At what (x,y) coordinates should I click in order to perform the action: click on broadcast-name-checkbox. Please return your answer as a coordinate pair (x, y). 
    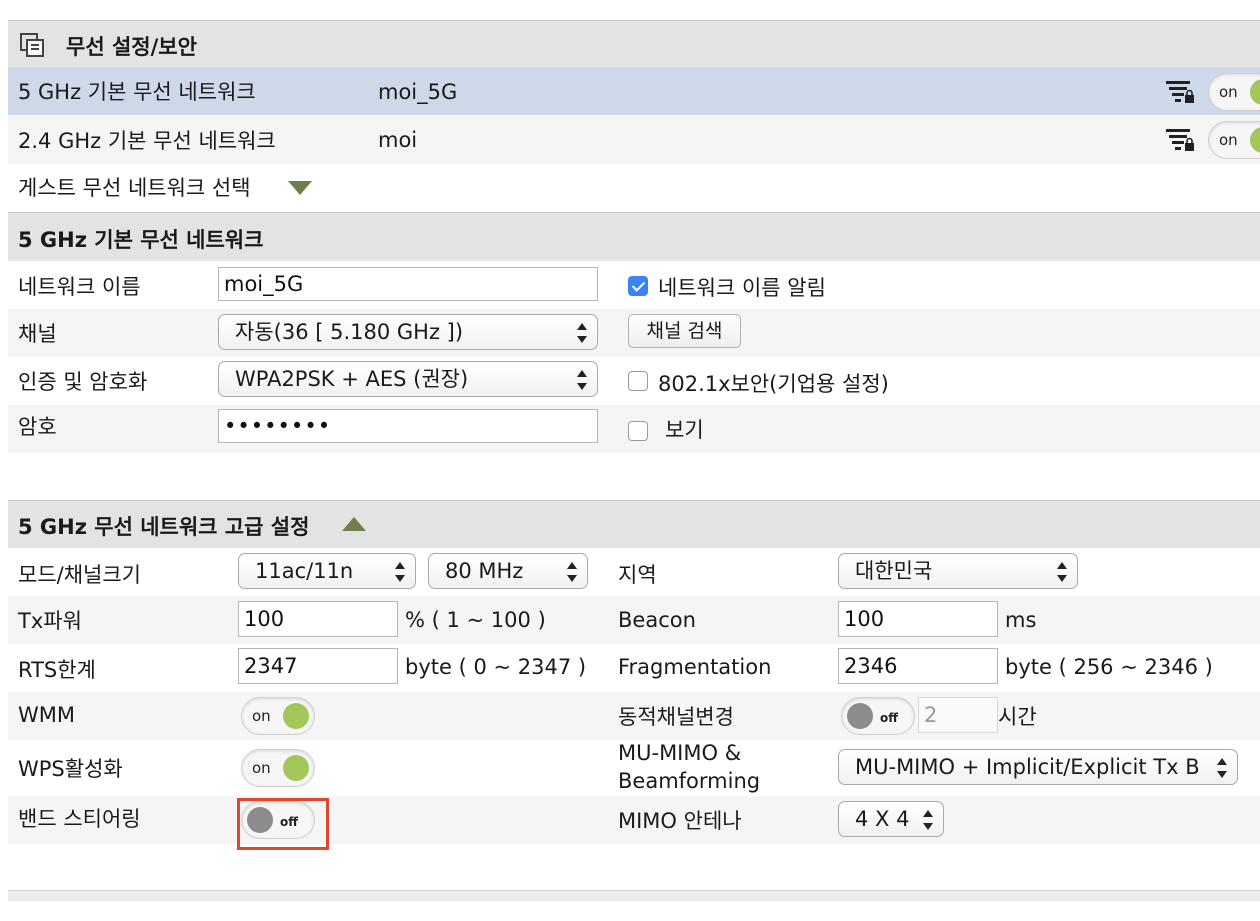
    Looking at the image, I should click on (638, 286).